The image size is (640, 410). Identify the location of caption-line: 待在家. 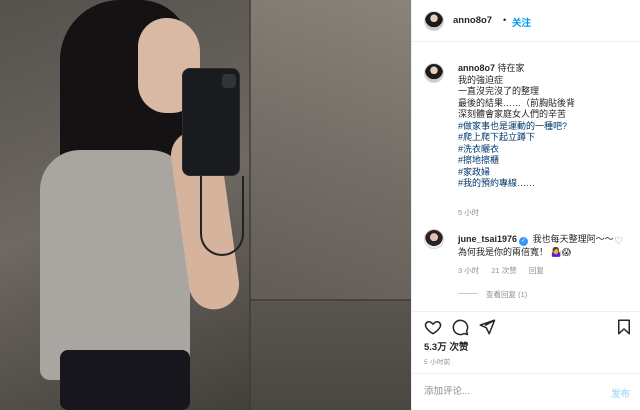
(511, 68).